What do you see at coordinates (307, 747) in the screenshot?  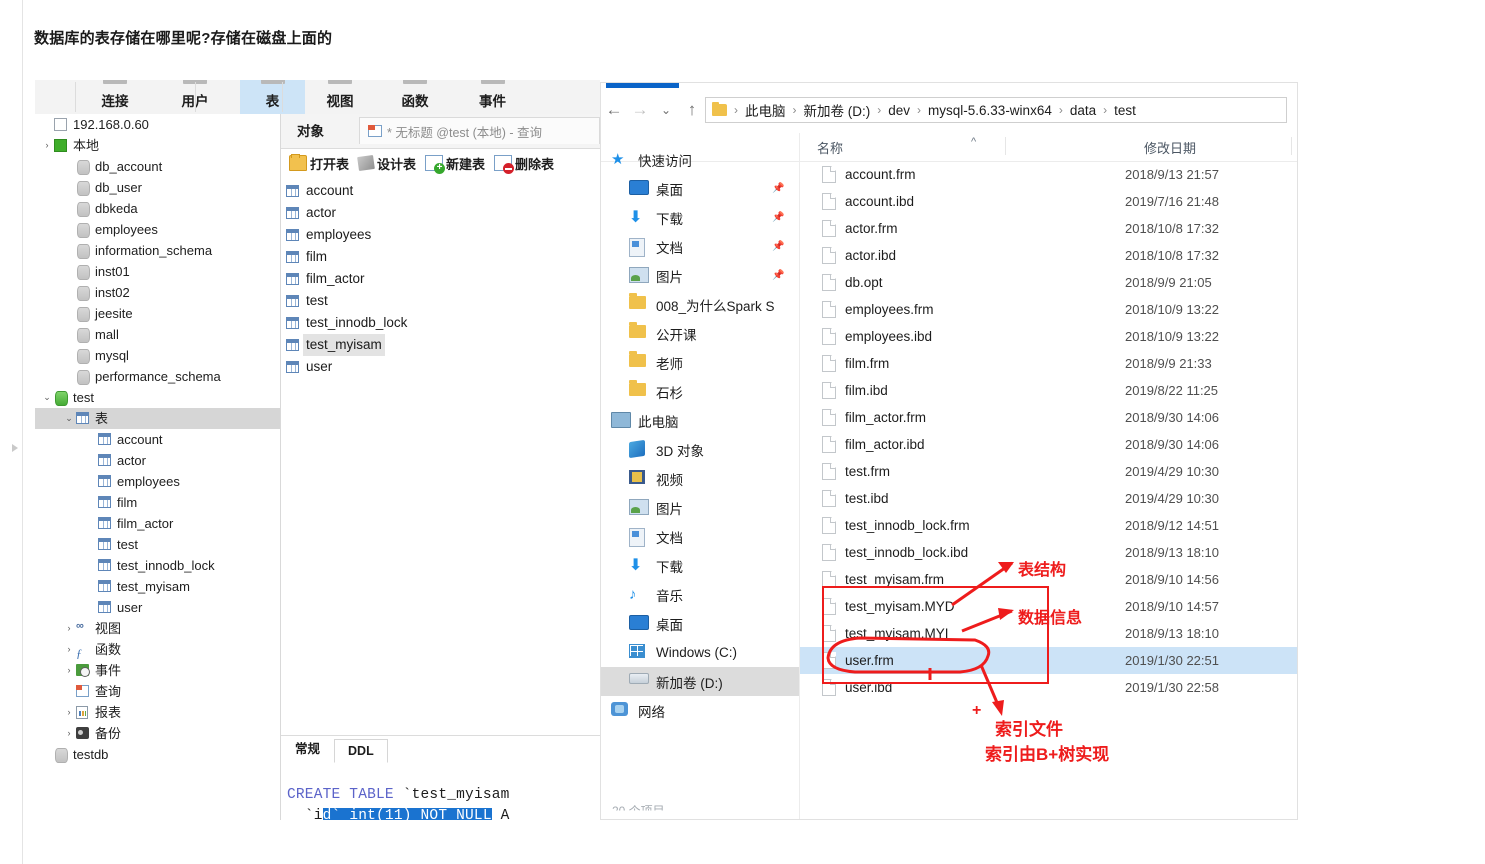 I see `ddl-tab-常规: 常规` at bounding box center [307, 747].